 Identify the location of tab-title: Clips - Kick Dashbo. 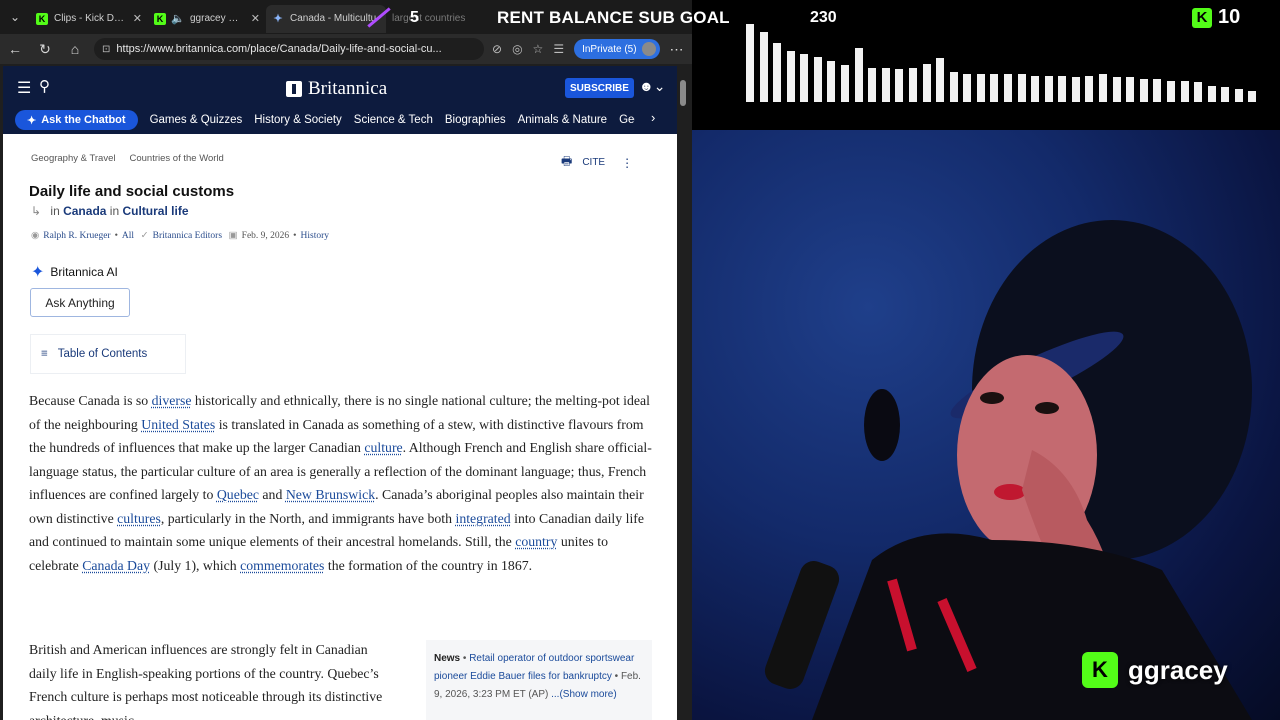
(90, 18).